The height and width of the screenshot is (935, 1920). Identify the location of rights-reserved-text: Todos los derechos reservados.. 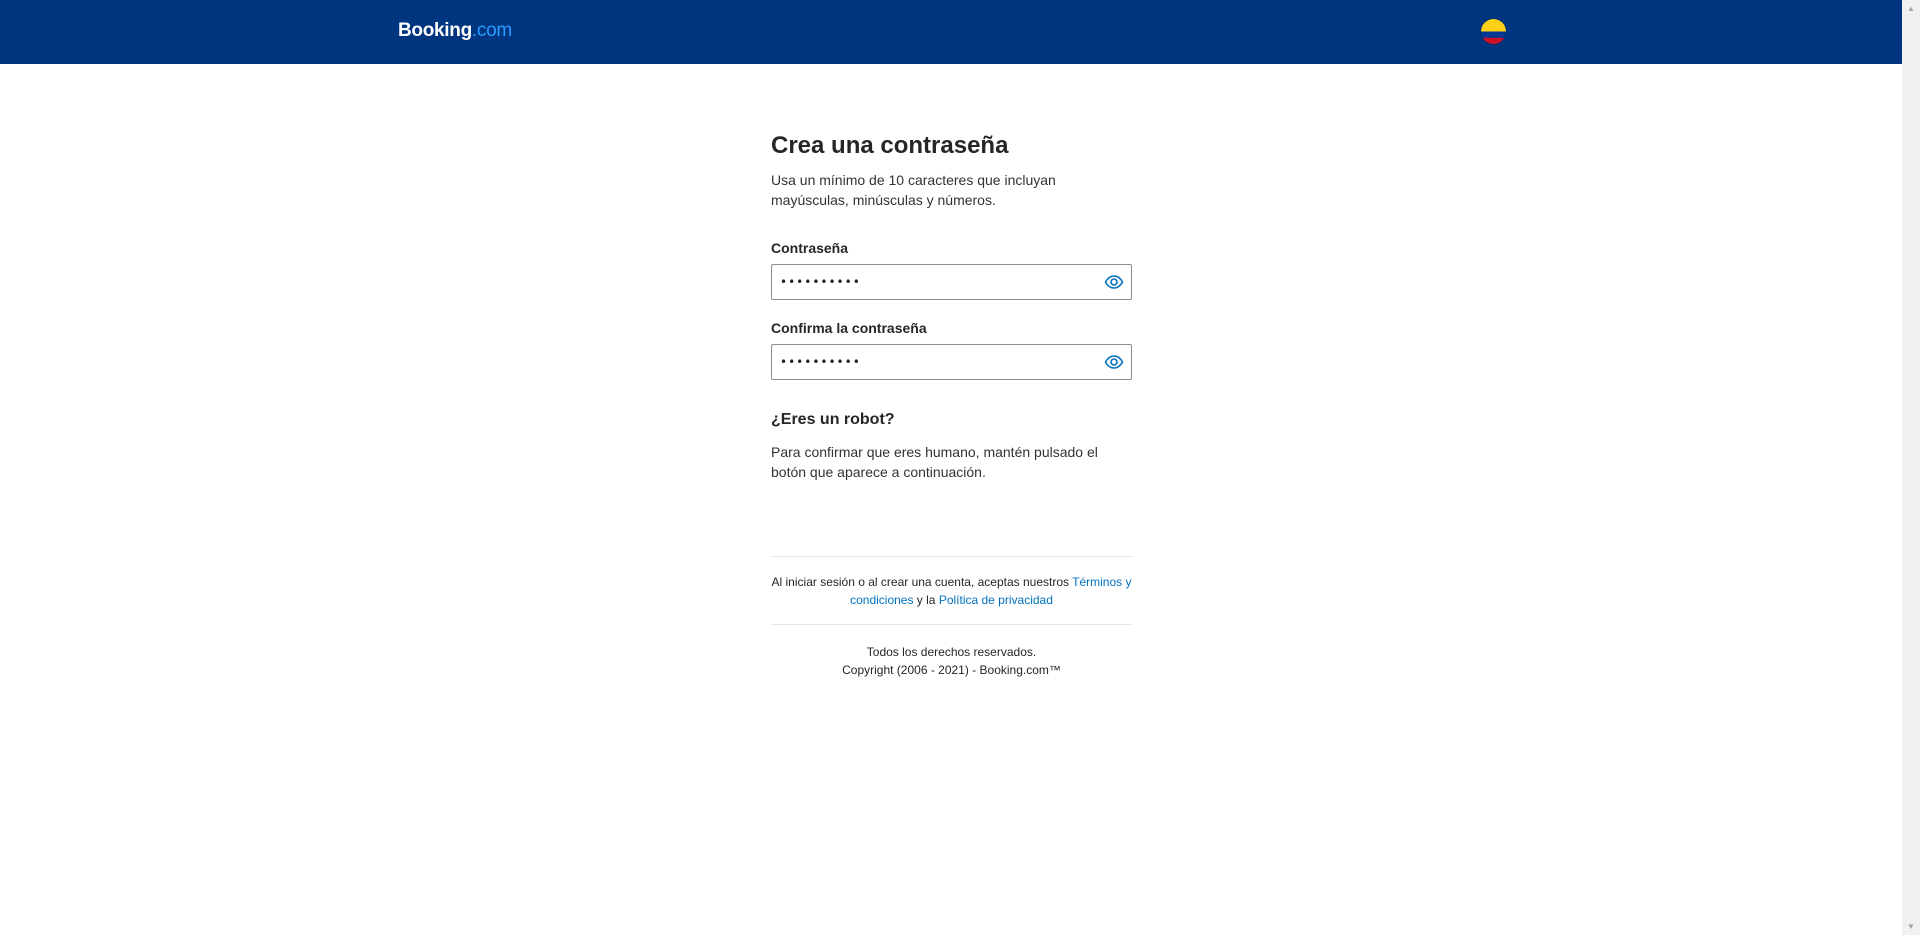
(951, 652).